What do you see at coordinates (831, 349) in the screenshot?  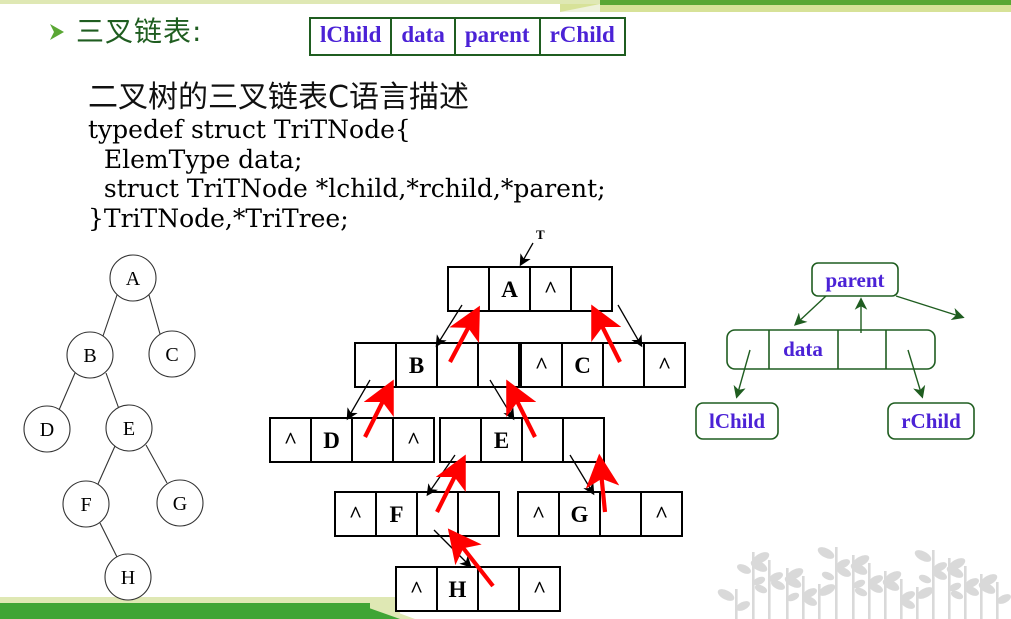 I see `legend-node-box` at bounding box center [831, 349].